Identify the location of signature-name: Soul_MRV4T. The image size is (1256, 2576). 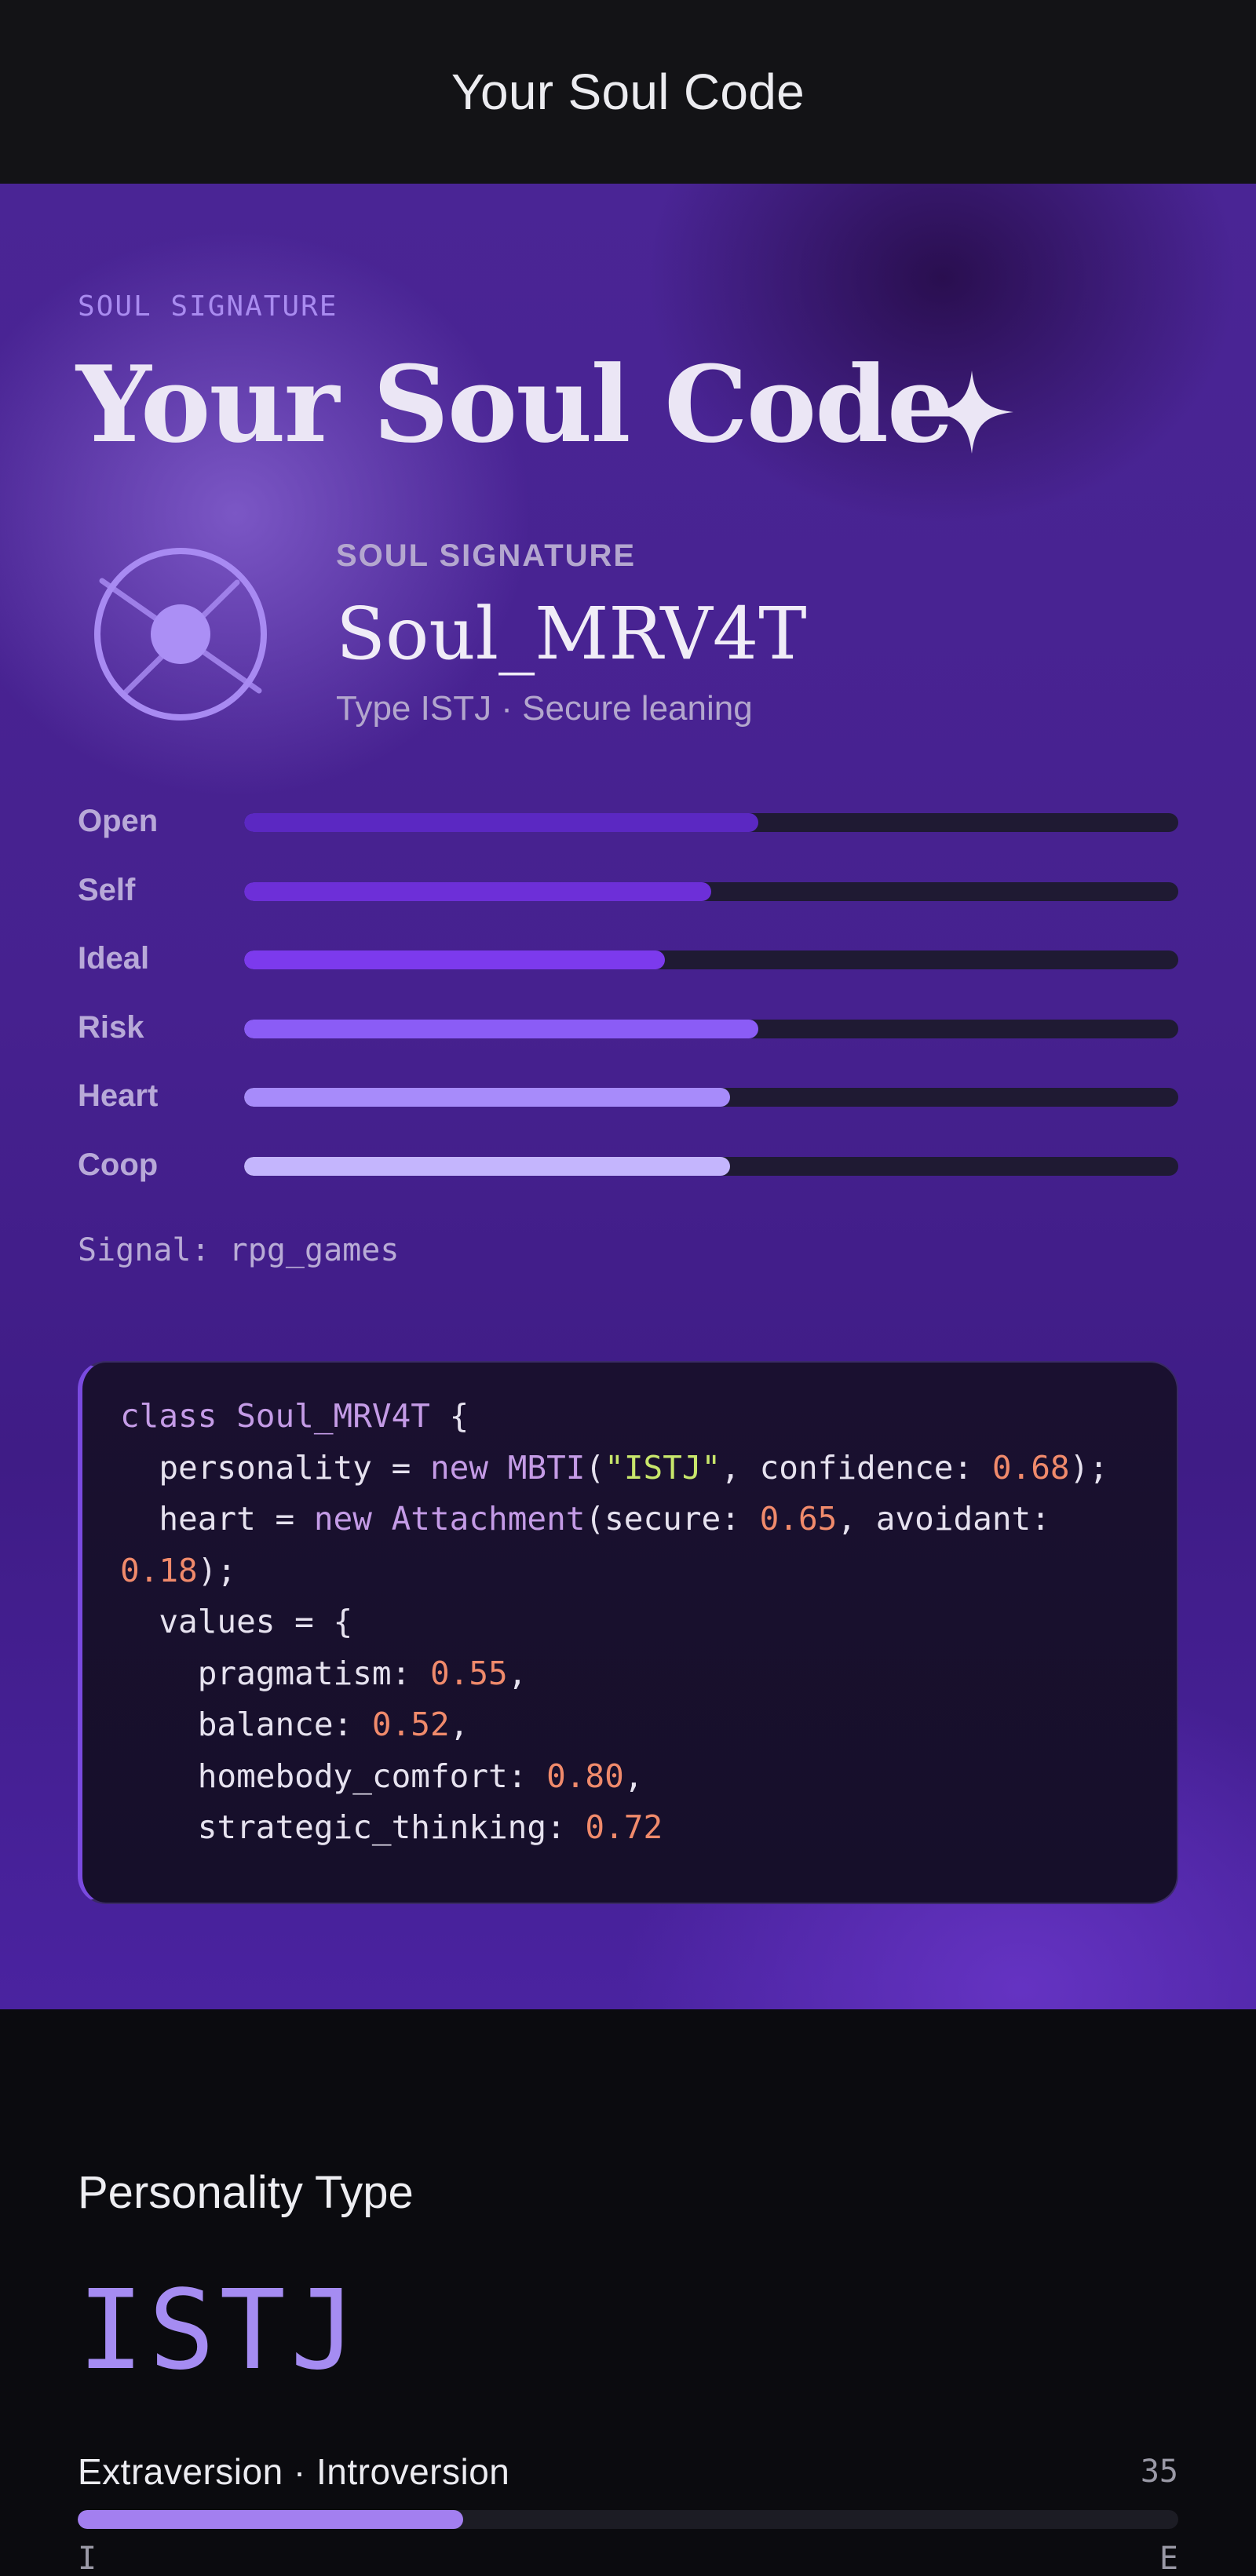
(571, 634).